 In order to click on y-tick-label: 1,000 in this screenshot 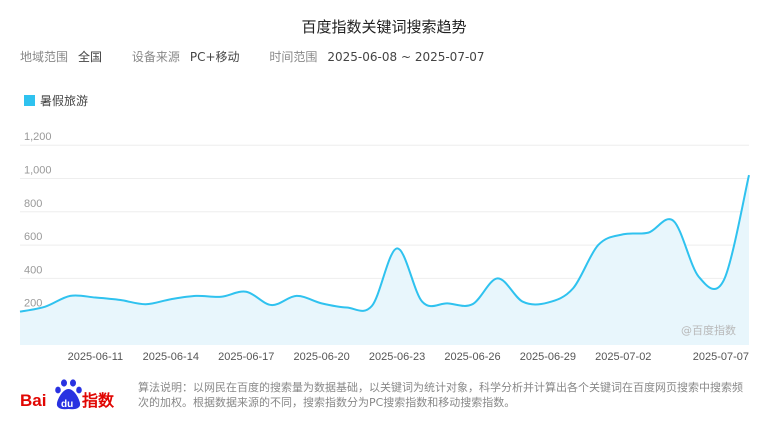, I will do `click(38, 171)`.